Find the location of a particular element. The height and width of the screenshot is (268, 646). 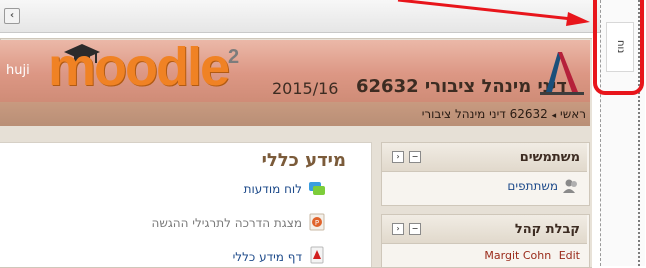

academic-year: 2015/16 is located at coordinates (305, 88).